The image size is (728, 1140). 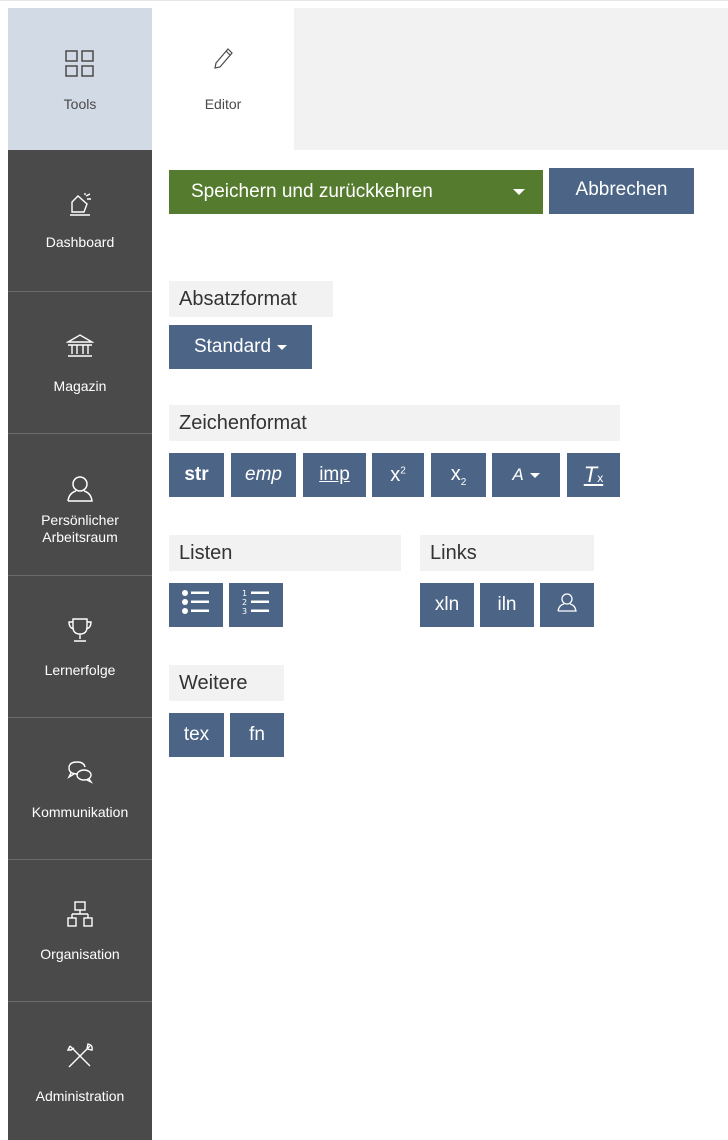 I want to click on pencil-icon, so click(x=223, y=59).